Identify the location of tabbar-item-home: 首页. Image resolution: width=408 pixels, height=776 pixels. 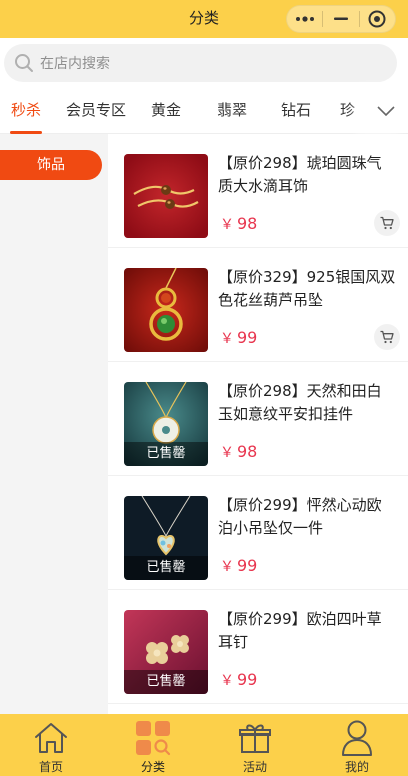
(51, 745).